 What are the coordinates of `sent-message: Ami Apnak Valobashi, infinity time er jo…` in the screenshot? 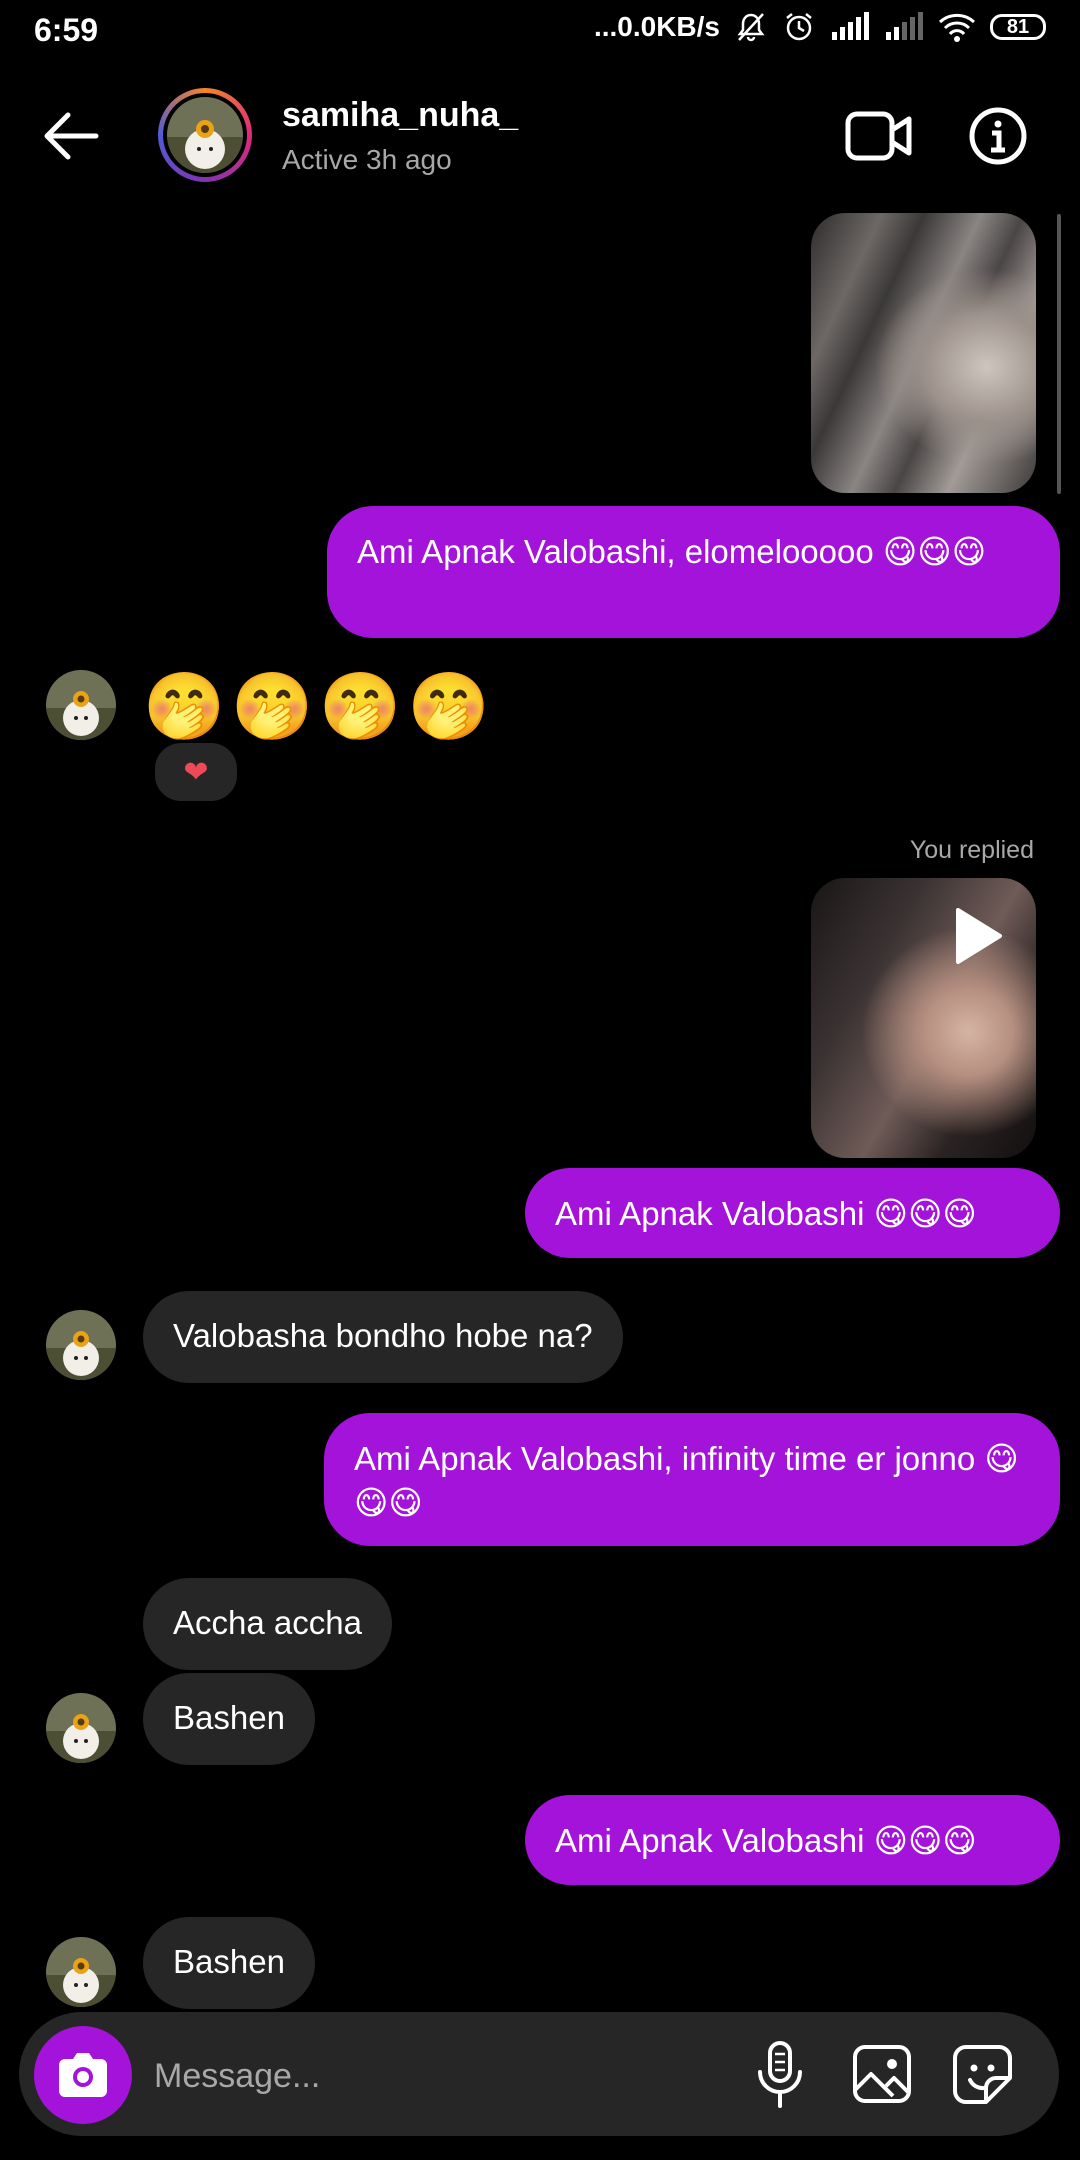 It's located at (692, 1479).